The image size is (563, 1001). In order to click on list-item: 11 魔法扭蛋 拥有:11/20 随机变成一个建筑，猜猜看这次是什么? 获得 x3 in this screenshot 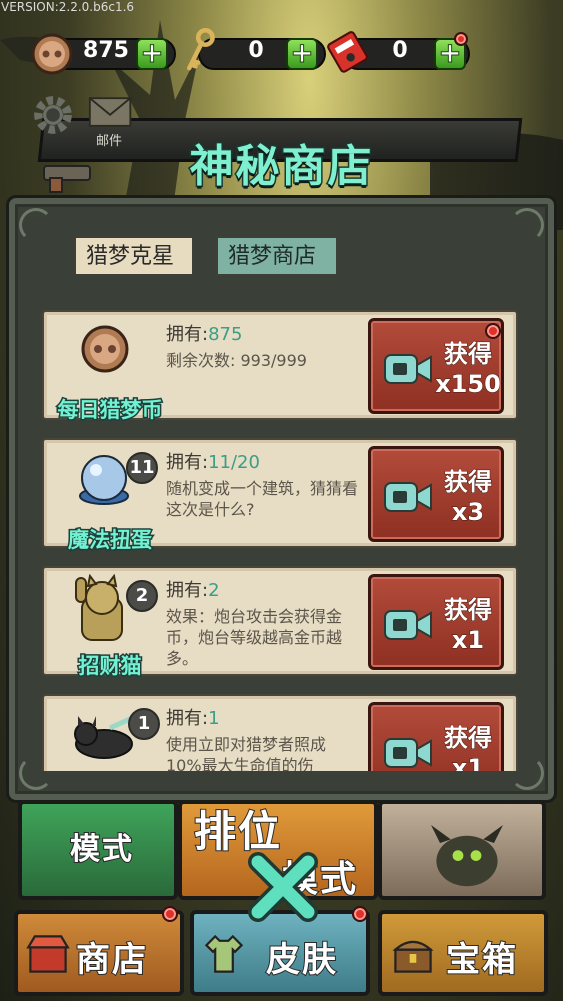, I will do `click(280, 496)`.